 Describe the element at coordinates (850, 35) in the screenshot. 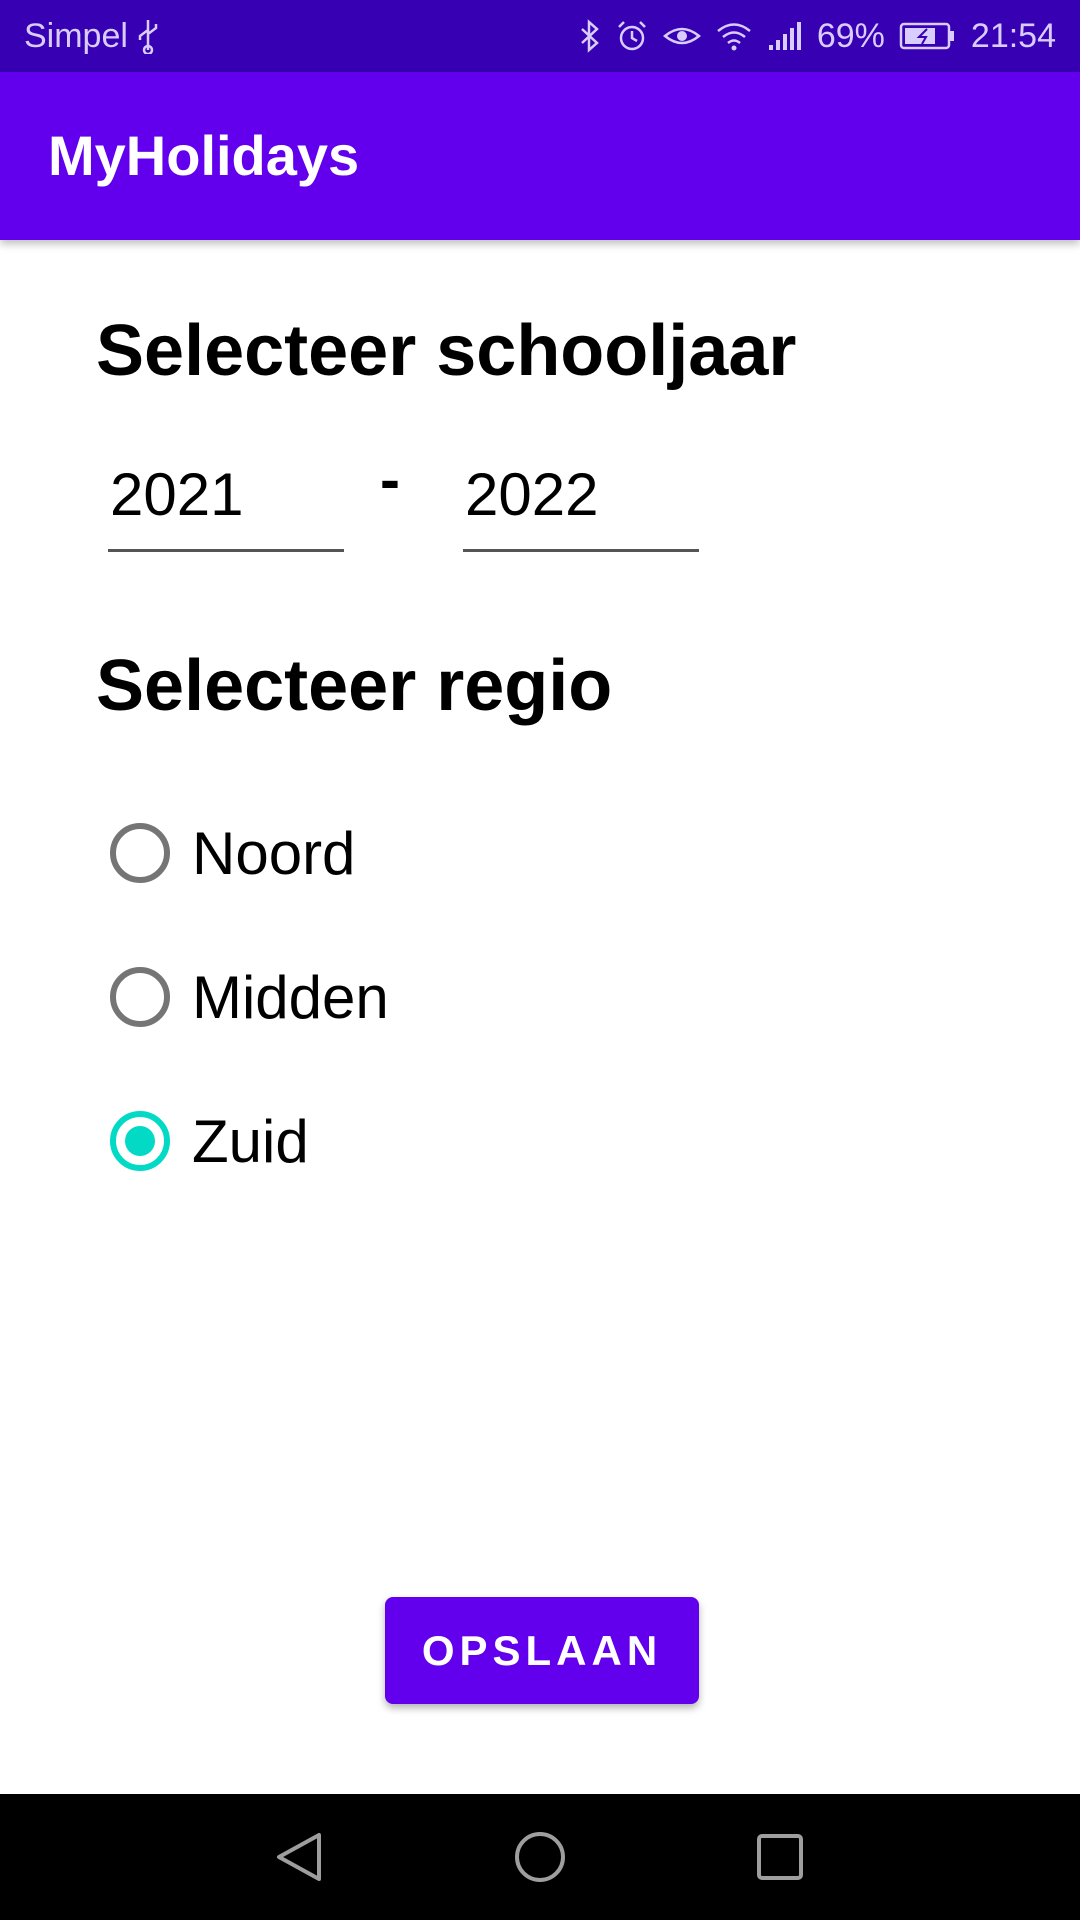

I see `battery-percentage: 69%` at that location.